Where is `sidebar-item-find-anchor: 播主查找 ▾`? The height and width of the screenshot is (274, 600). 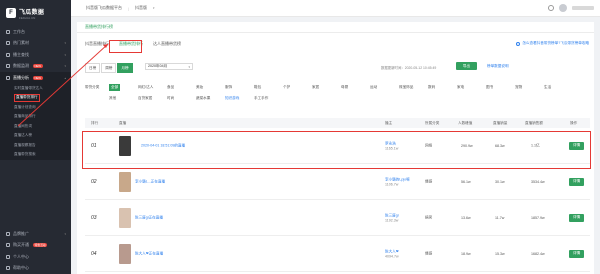 sidebar-item-find-anchor: 播主查找 ▾ is located at coordinates (35, 55).